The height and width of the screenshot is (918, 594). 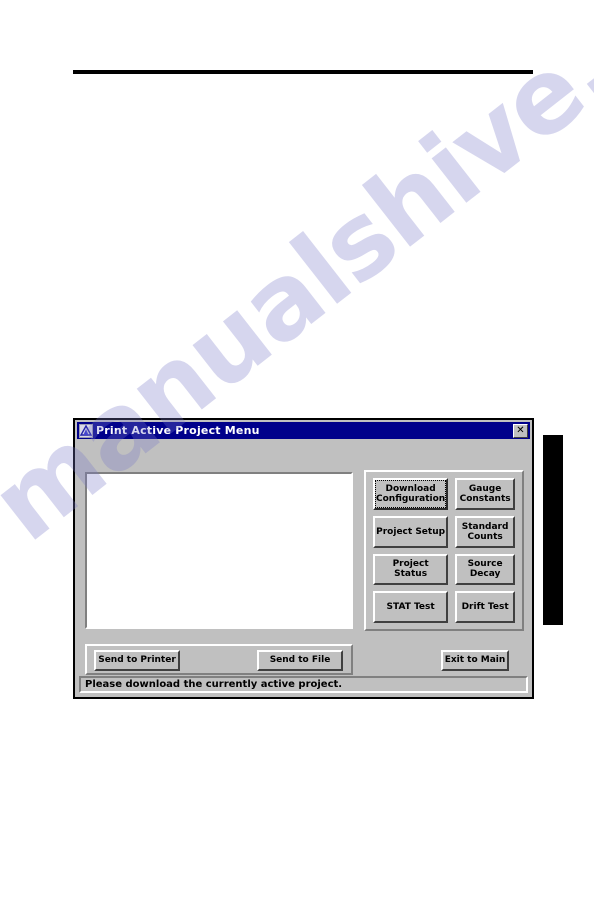 I want to click on gauge-constants-button: Gauge Constants, so click(x=485, y=494).